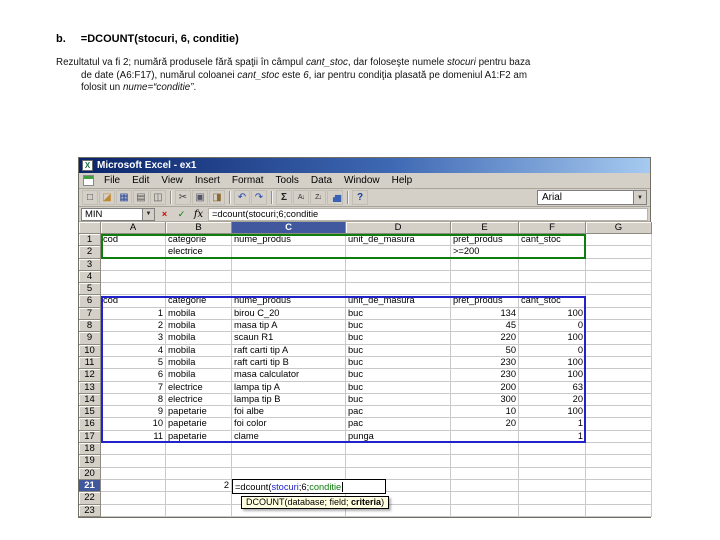  Describe the element at coordinates (217, 197) in the screenshot. I see `paste-icon` at that location.